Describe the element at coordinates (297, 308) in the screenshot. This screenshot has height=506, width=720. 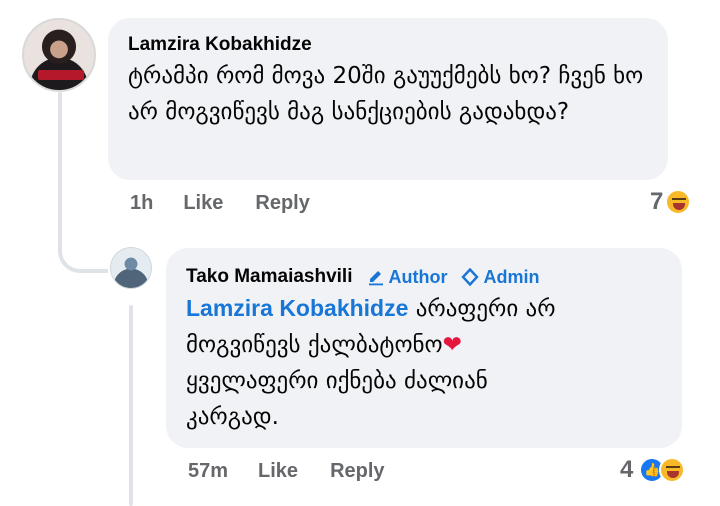
I see `mention-link: Lamzira Kobakhidze` at that location.